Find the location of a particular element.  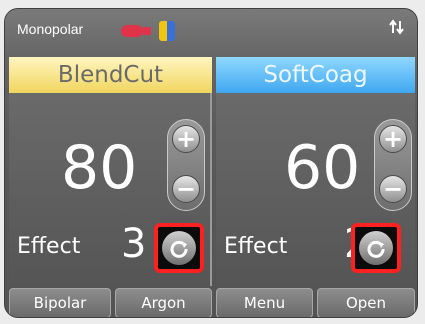

connector-plug-icon is located at coordinates (147, 31).